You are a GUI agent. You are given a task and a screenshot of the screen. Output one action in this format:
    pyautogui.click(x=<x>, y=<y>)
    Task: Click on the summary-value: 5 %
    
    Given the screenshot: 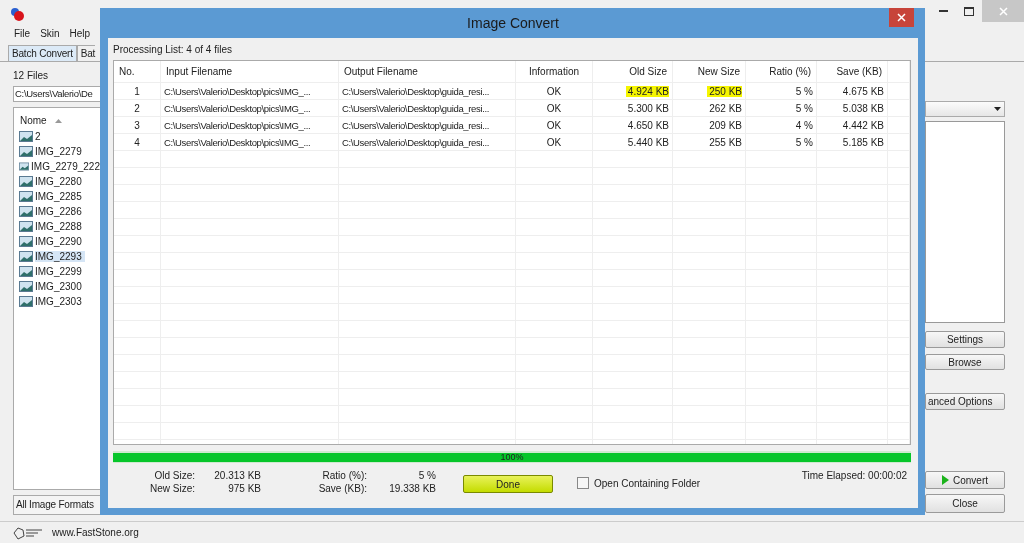 What is the action you would take?
    pyautogui.click(x=426, y=475)
    